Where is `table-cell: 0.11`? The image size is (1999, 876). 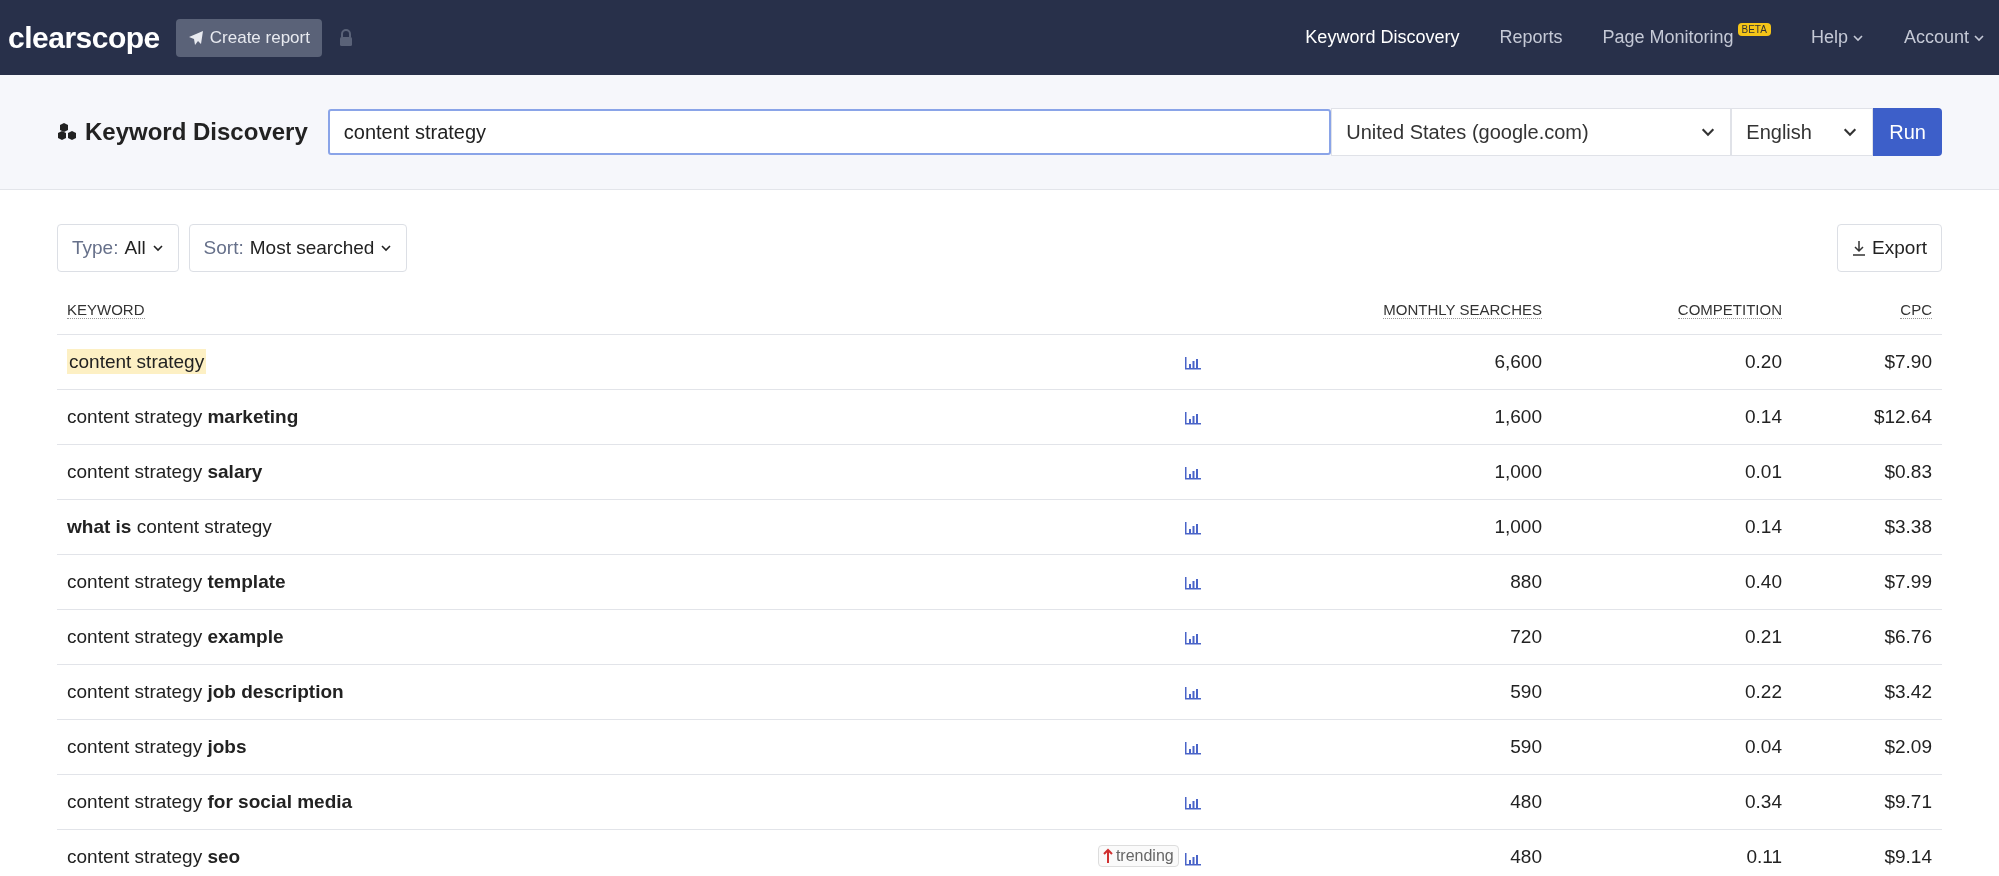 table-cell: 0.11 is located at coordinates (1672, 852).